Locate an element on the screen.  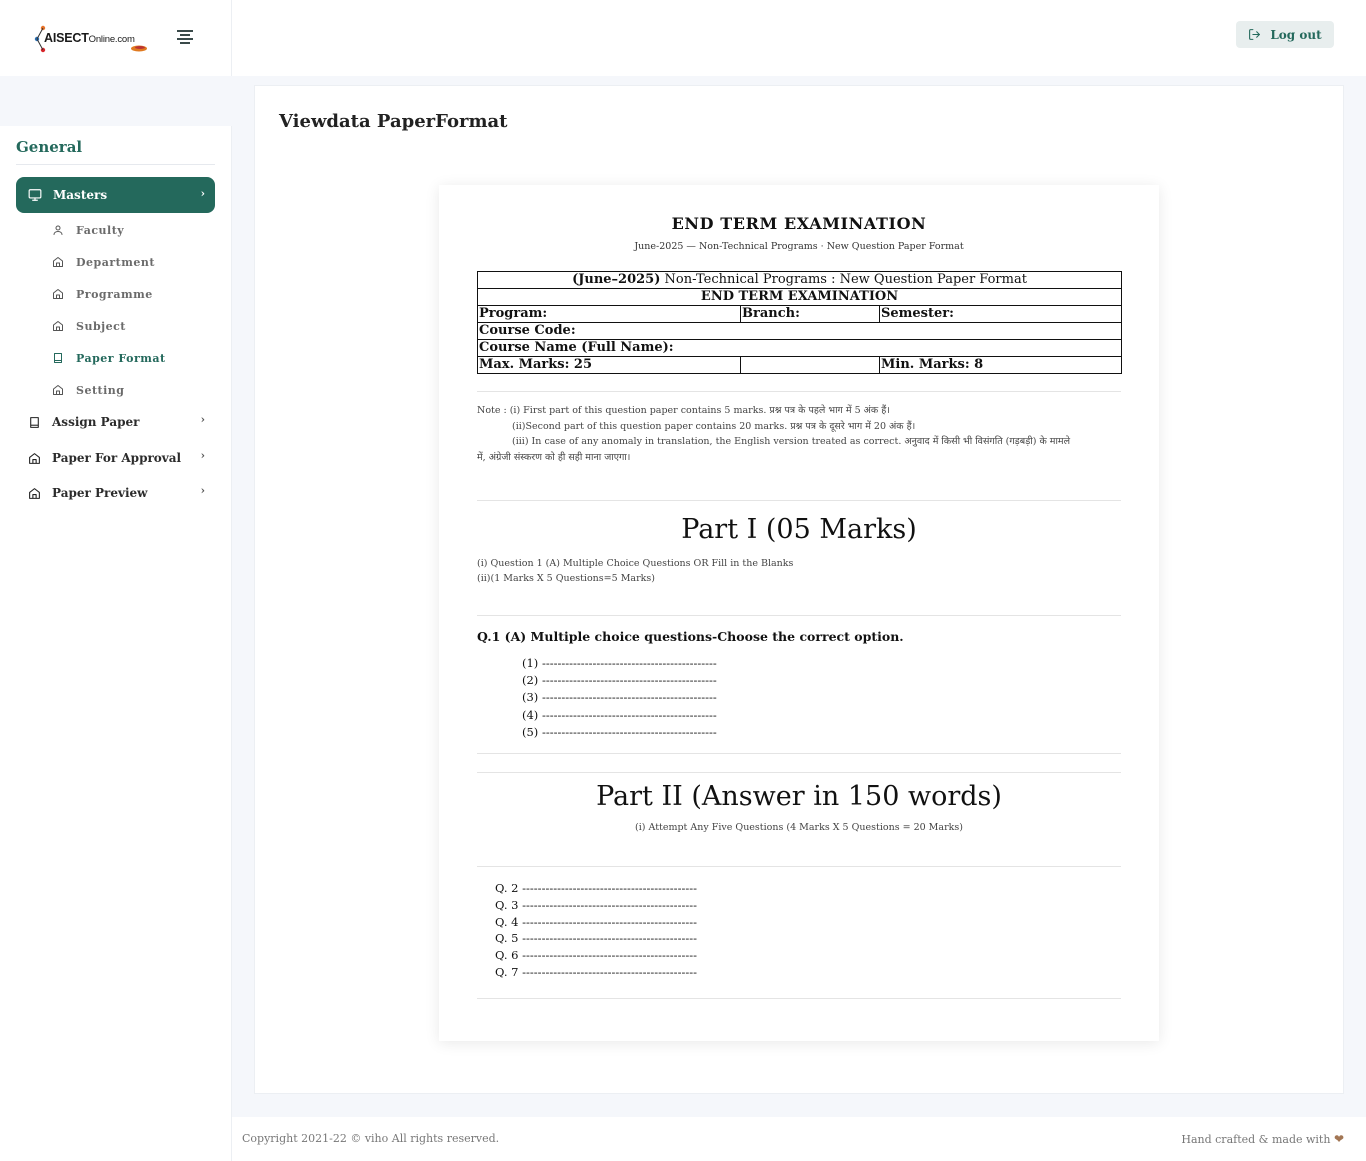
sidebar-subitem-department: Department is located at coordinates (103, 262).